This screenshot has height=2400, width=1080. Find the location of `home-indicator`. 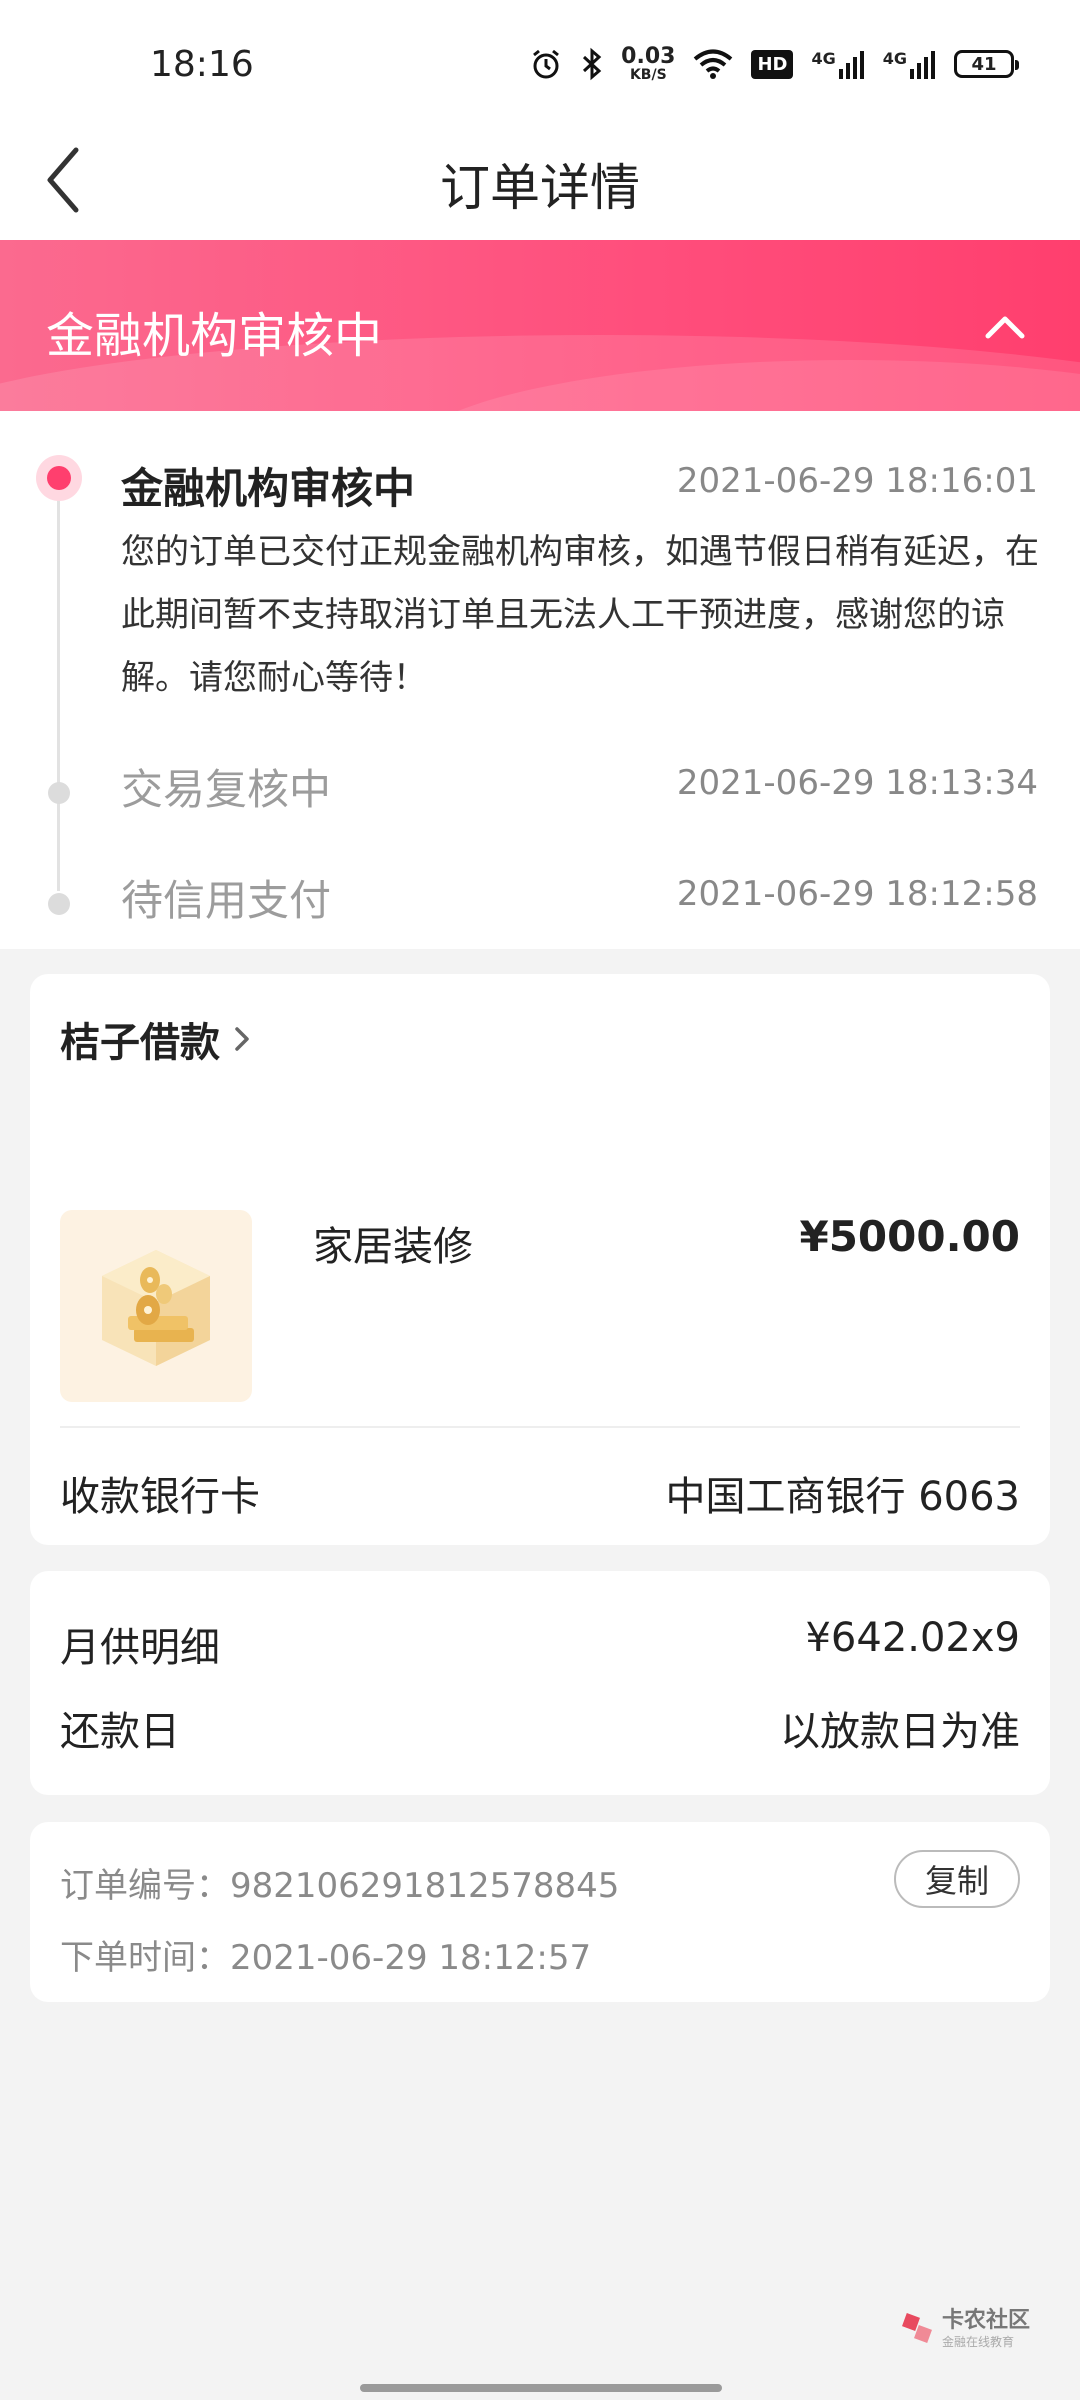

home-indicator is located at coordinates (541, 2388).